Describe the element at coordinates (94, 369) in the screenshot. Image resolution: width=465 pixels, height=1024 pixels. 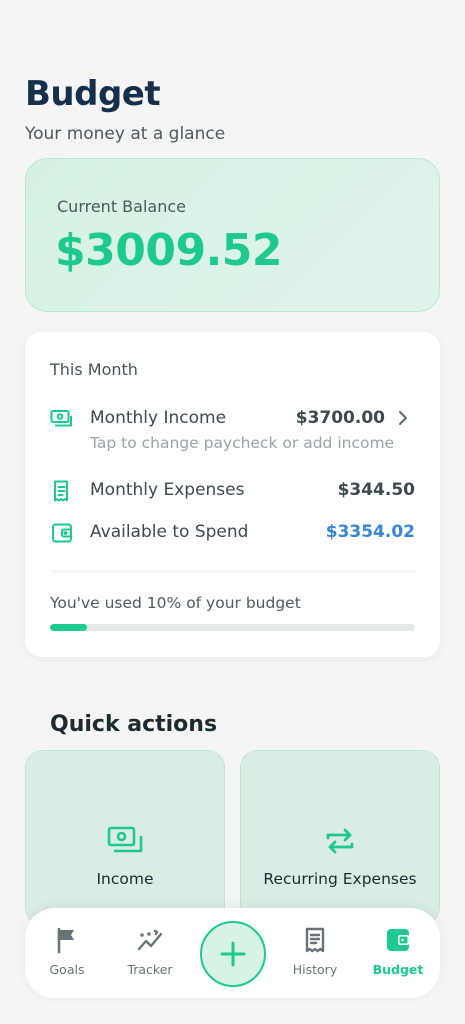
I see `this-month-heading: This Month` at that location.